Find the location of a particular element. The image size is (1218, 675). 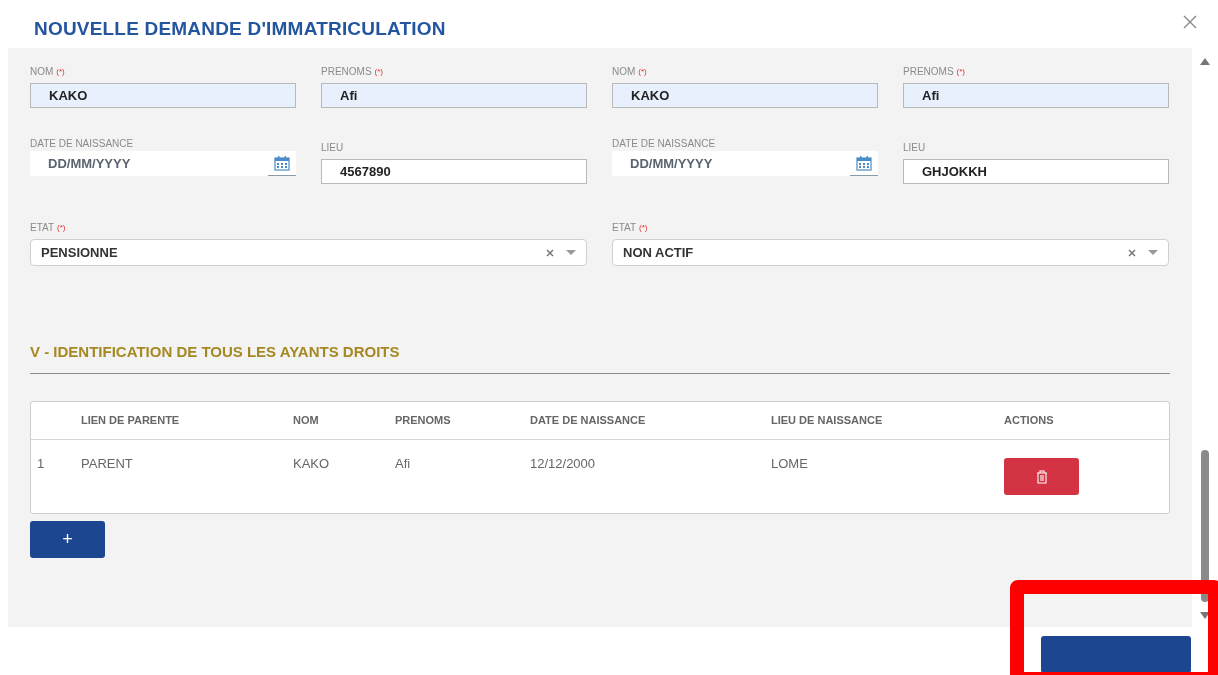

column-header: DATE DE NAISSANCE is located at coordinates (588, 421).